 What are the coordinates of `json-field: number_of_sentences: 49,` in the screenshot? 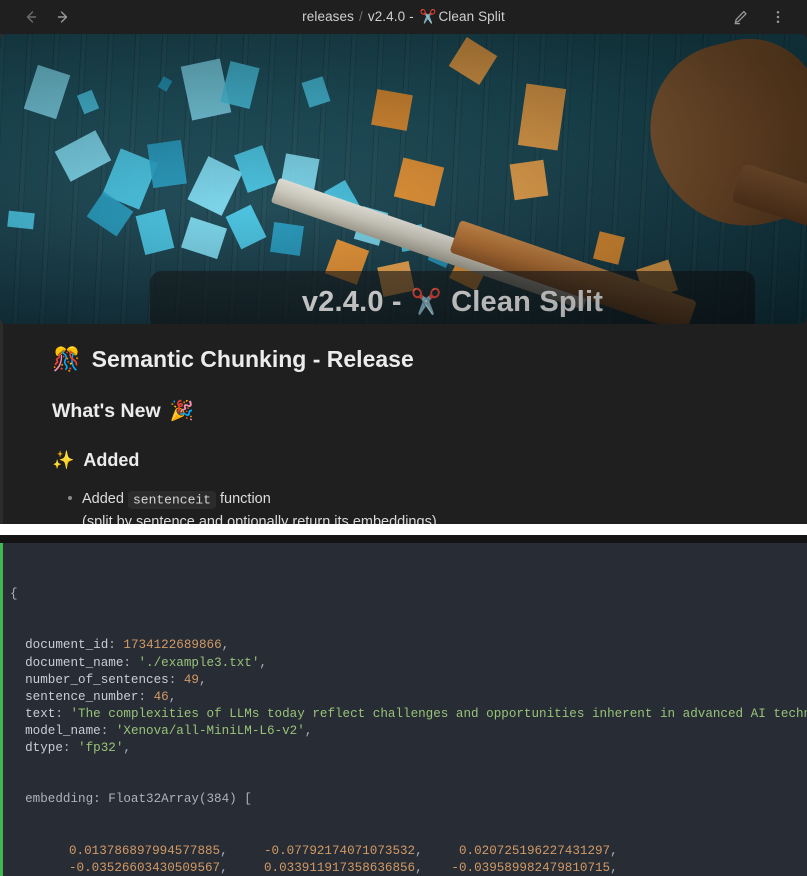 It's located at (116, 679).